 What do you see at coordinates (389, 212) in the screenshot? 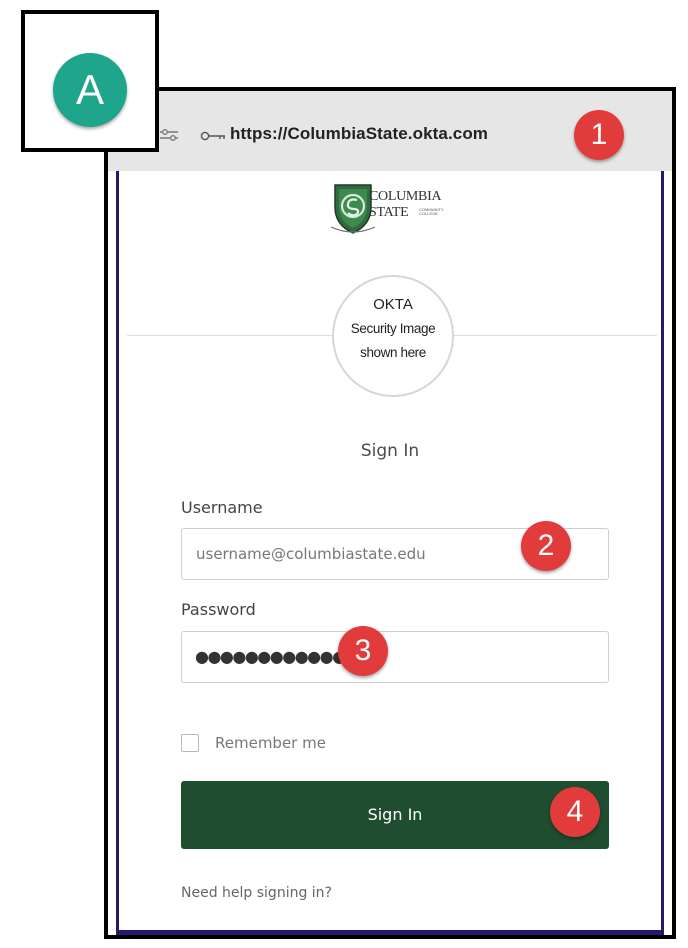
I see `logo-text-state: STATE` at bounding box center [389, 212].